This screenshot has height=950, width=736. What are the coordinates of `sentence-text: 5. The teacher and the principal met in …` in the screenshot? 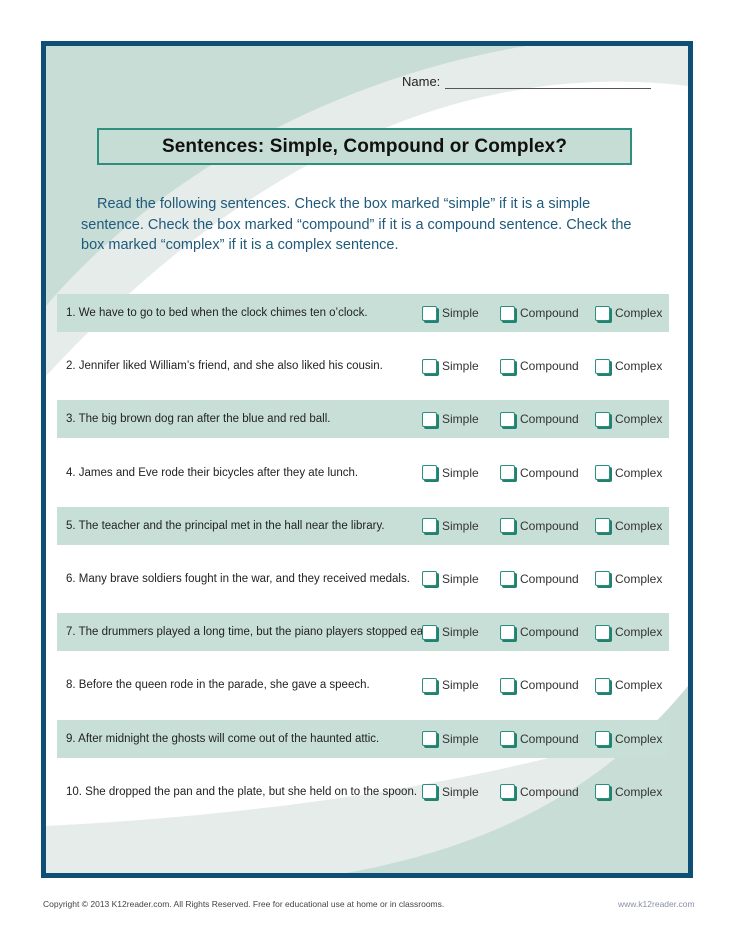 It's located at (225, 525).